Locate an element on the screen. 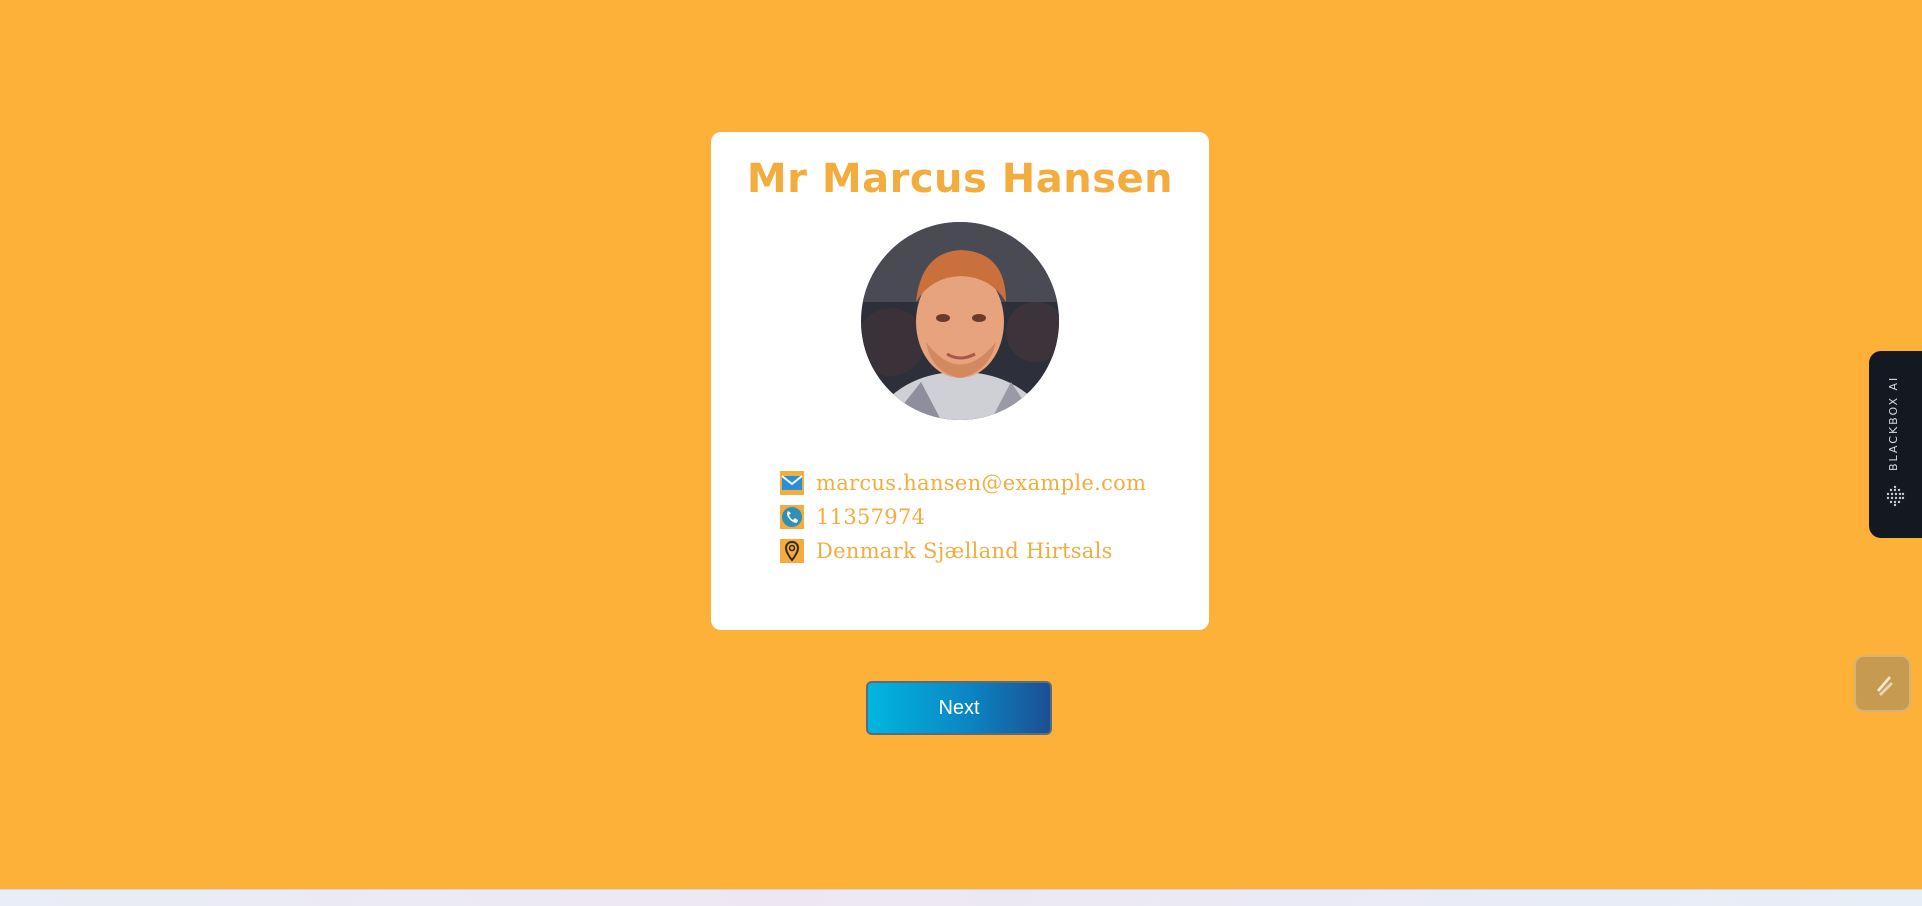  side-tab-label: BLACKBOX AI is located at coordinates (1893, 423).